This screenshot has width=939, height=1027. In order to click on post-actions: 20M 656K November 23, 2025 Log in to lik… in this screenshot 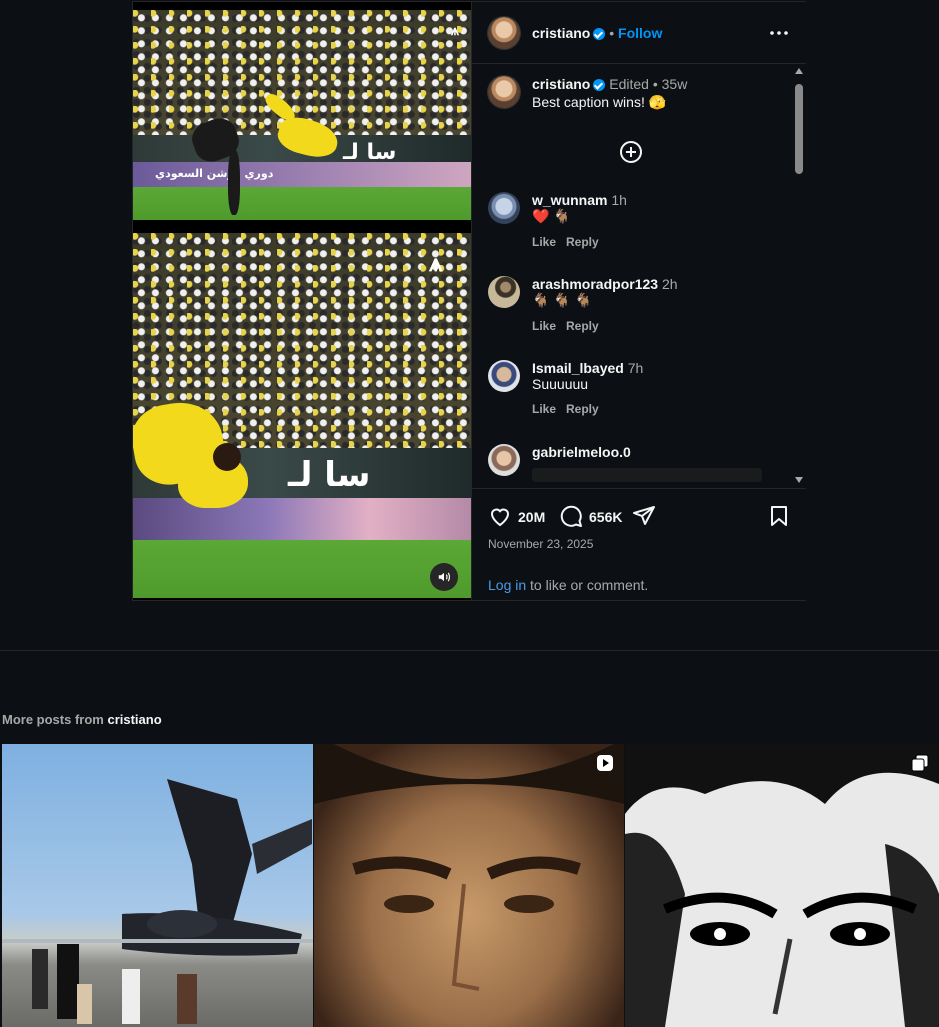, I will do `click(639, 544)`.